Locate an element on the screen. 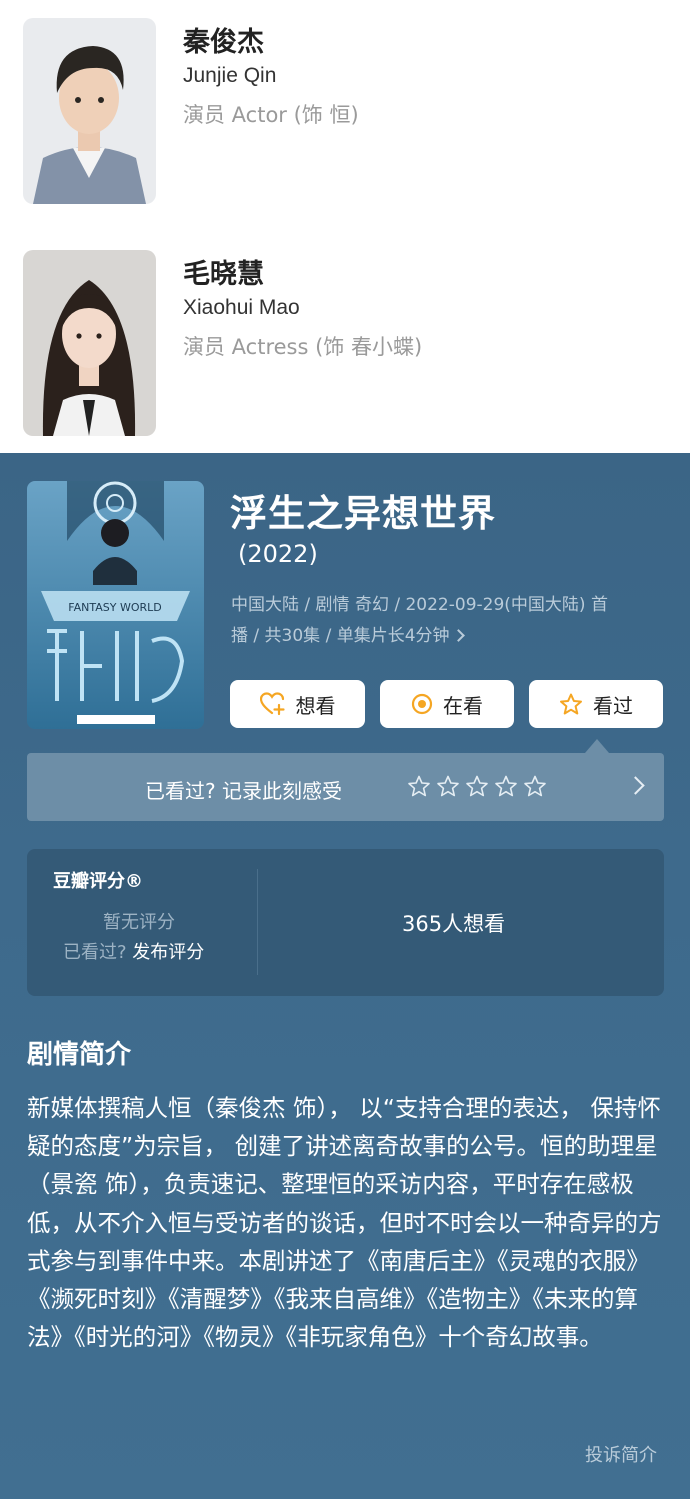  rate-prompt-bar: 已看过? 记录此刻感受 is located at coordinates (345, 787).